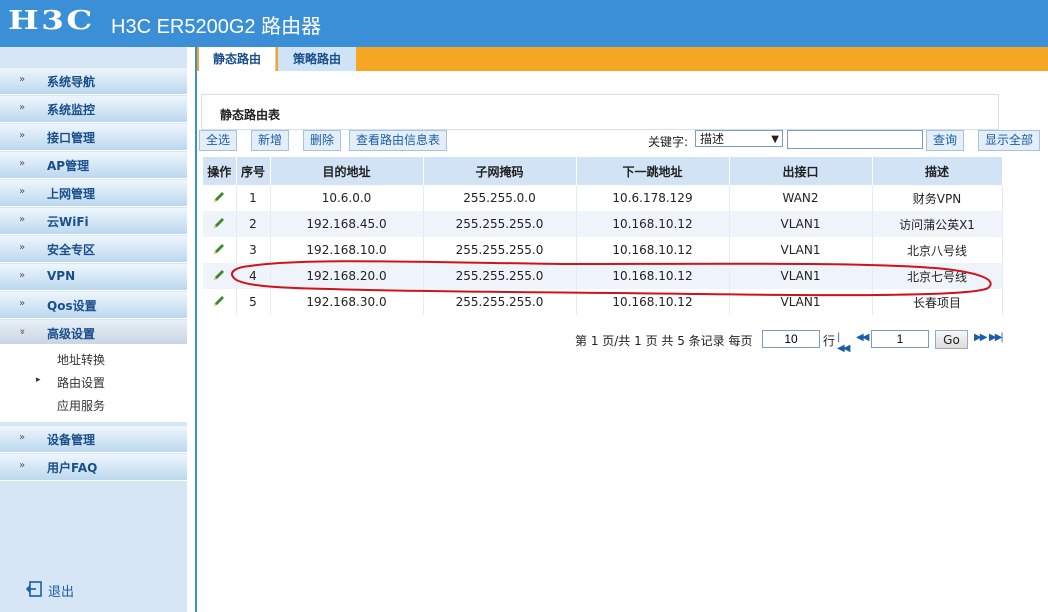 The image size is (1048, 612). What do you see at coordinates (524, 23) in the screenshot?
I see `header-bar: H3C H3C ER5200G2 路由器` at bounding box center [524, 23].